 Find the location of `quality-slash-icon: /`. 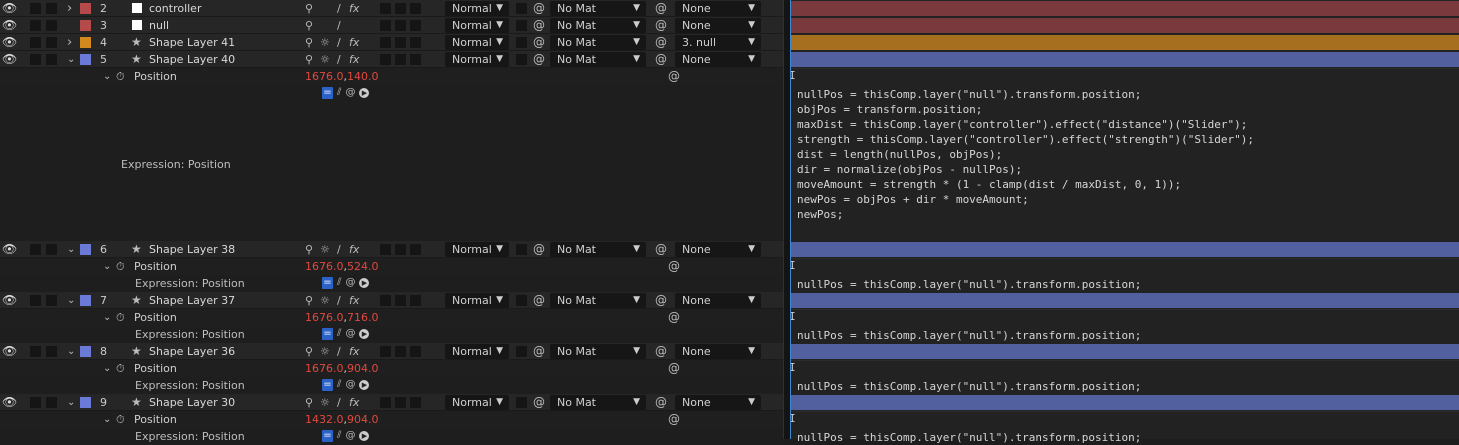

quality-slash-icon: / is located at coordinates (339, 8).